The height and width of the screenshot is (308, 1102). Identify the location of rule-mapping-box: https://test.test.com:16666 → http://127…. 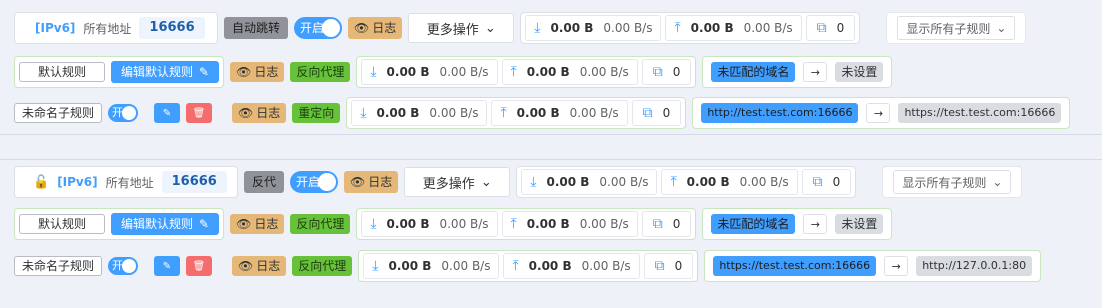
(873, 266).